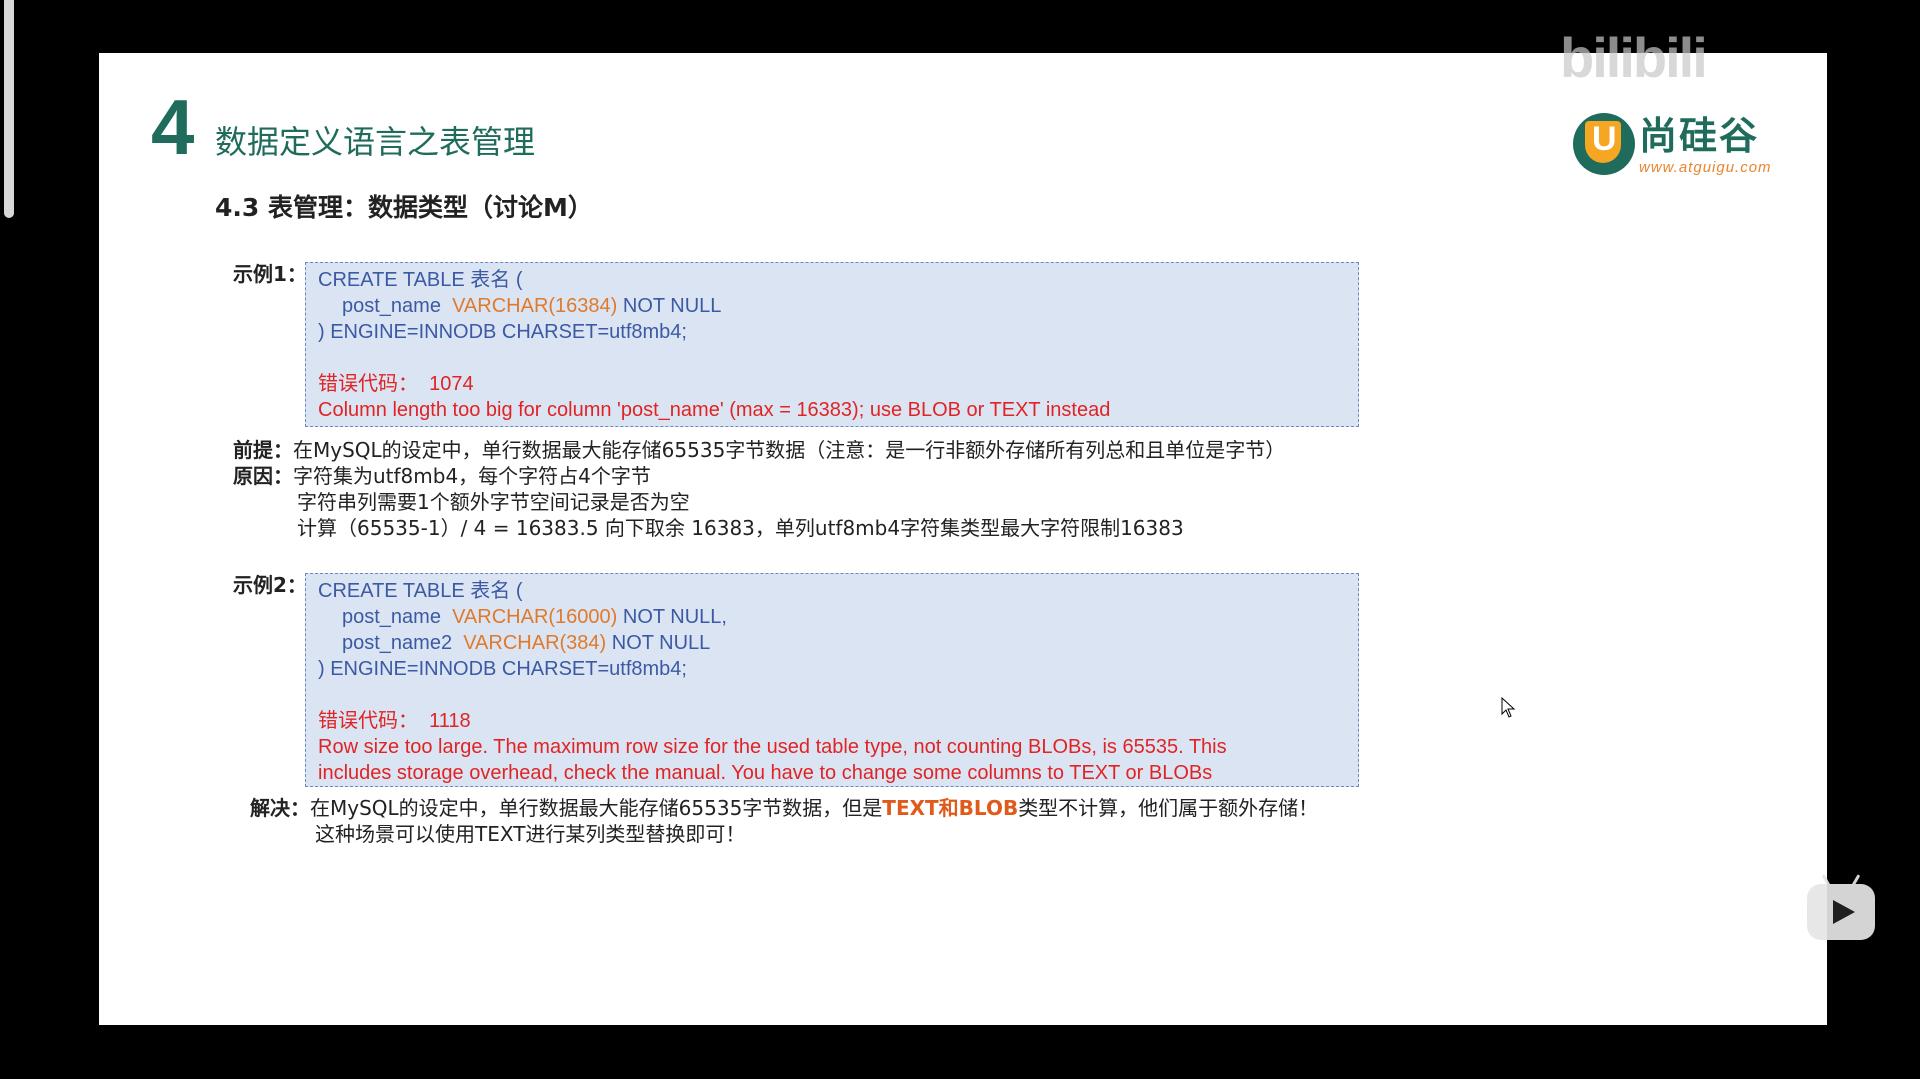 Image resolution: width=1920 pixels, height=1079 pixels. I want to click on atguigu-logo: U 尚硅谷 www.atguigu.com, so click(1678, 150).